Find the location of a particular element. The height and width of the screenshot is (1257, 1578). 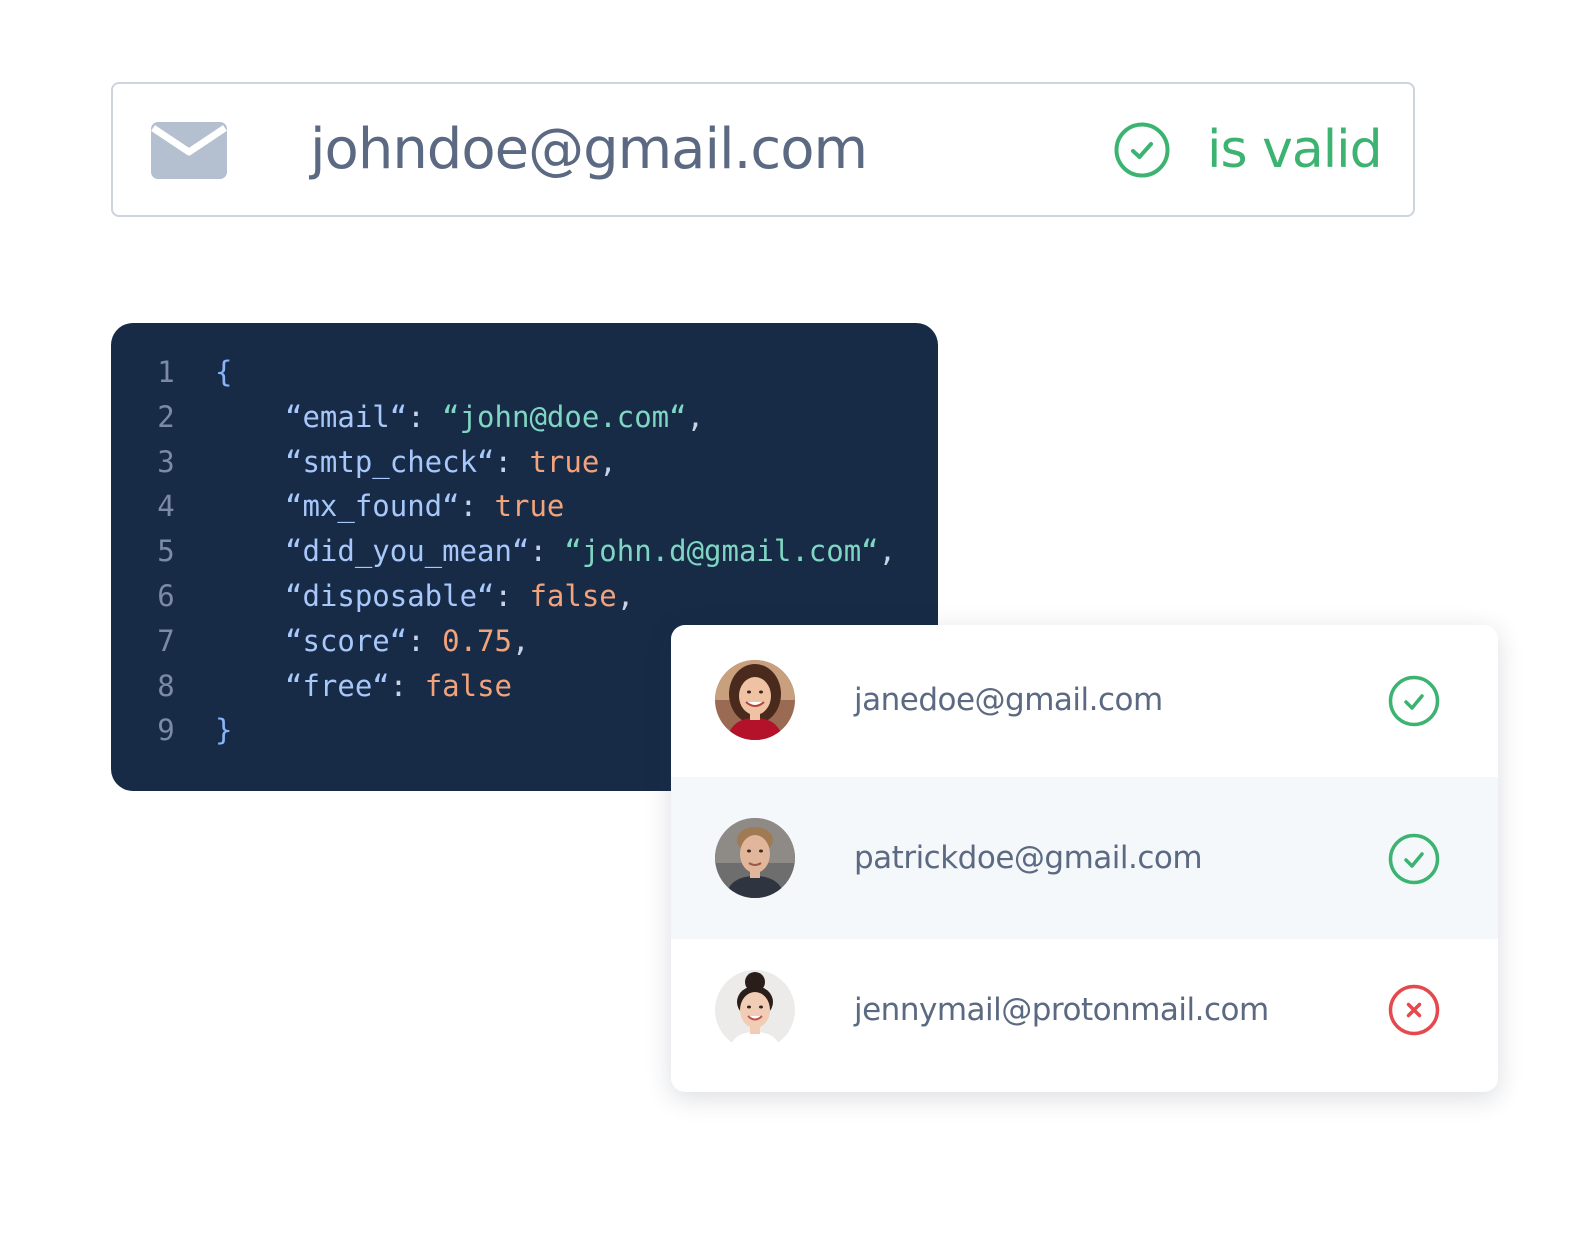

envelope-icon is located at coordinates (189, 150).